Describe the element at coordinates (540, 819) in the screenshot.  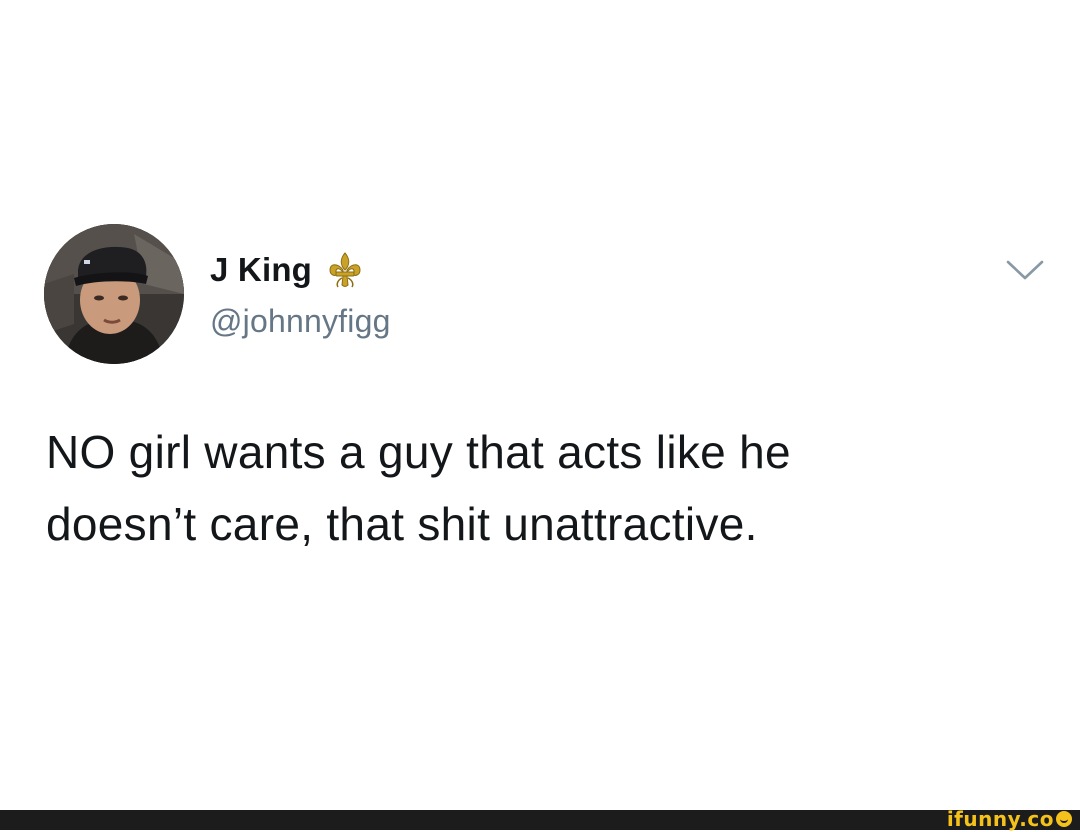
I see `watermark-bar: ifunny.co` at that location.